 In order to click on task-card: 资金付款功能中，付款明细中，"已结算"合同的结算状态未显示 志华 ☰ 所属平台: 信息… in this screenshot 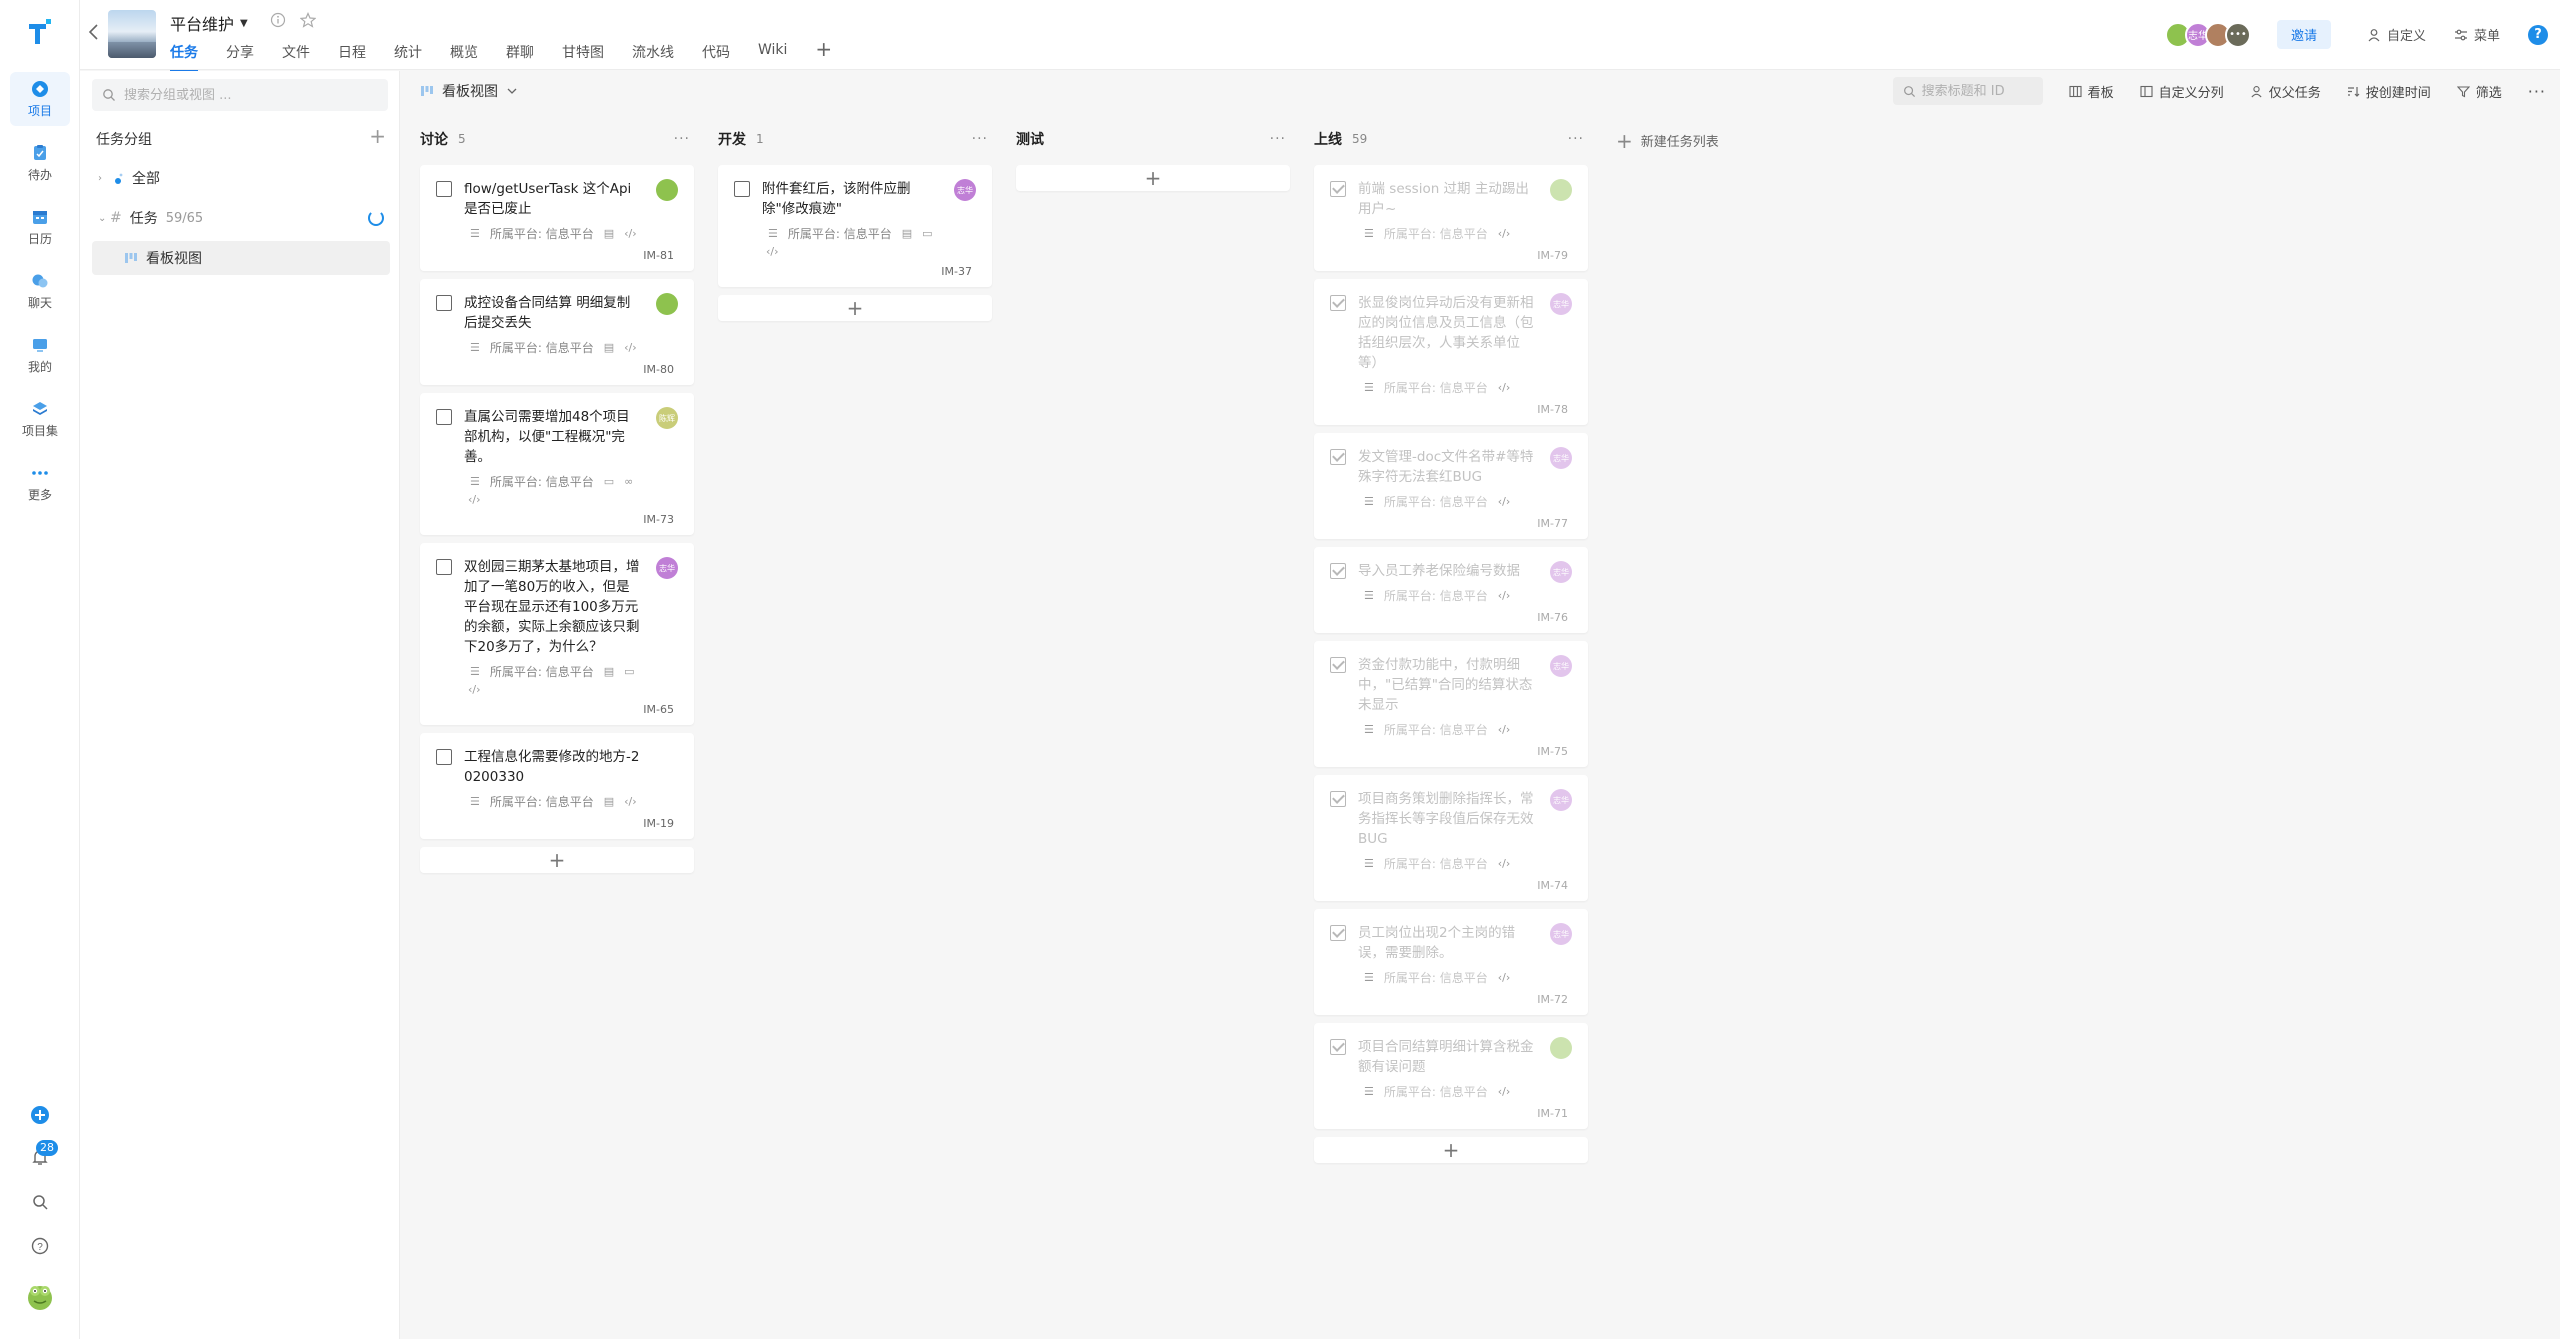, I will do `click(1451, 704)`.